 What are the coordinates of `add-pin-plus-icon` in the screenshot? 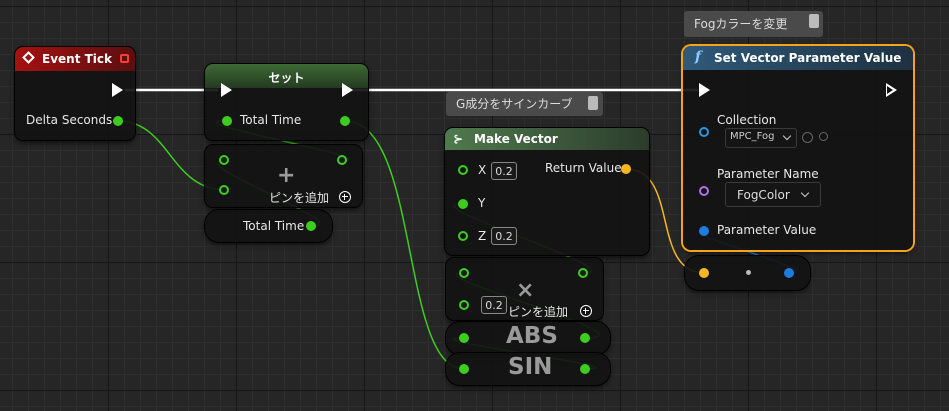 It's located at (345, 197).